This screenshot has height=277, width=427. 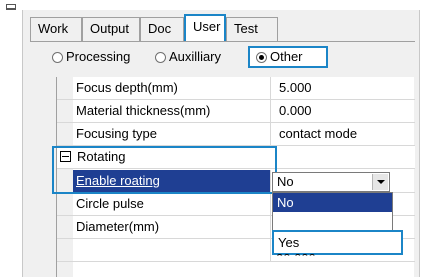 What do you see at coordinates (222, 41) in the screenshot?
I see `tab-divider` at bounding box center [222, 41].